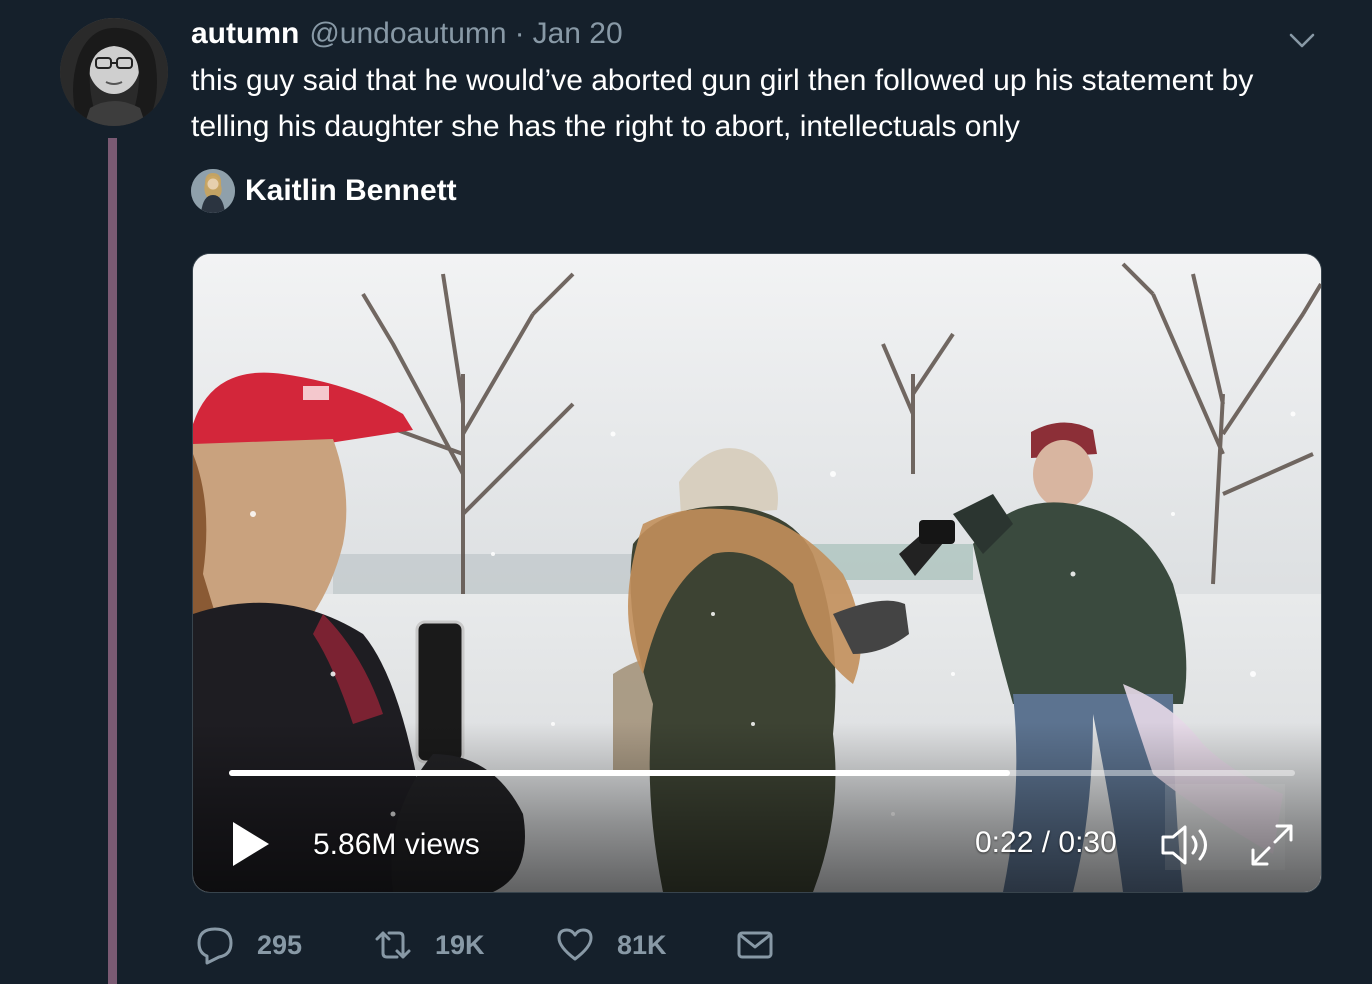  I want to click on reply-count: 295, so click(280, 944).